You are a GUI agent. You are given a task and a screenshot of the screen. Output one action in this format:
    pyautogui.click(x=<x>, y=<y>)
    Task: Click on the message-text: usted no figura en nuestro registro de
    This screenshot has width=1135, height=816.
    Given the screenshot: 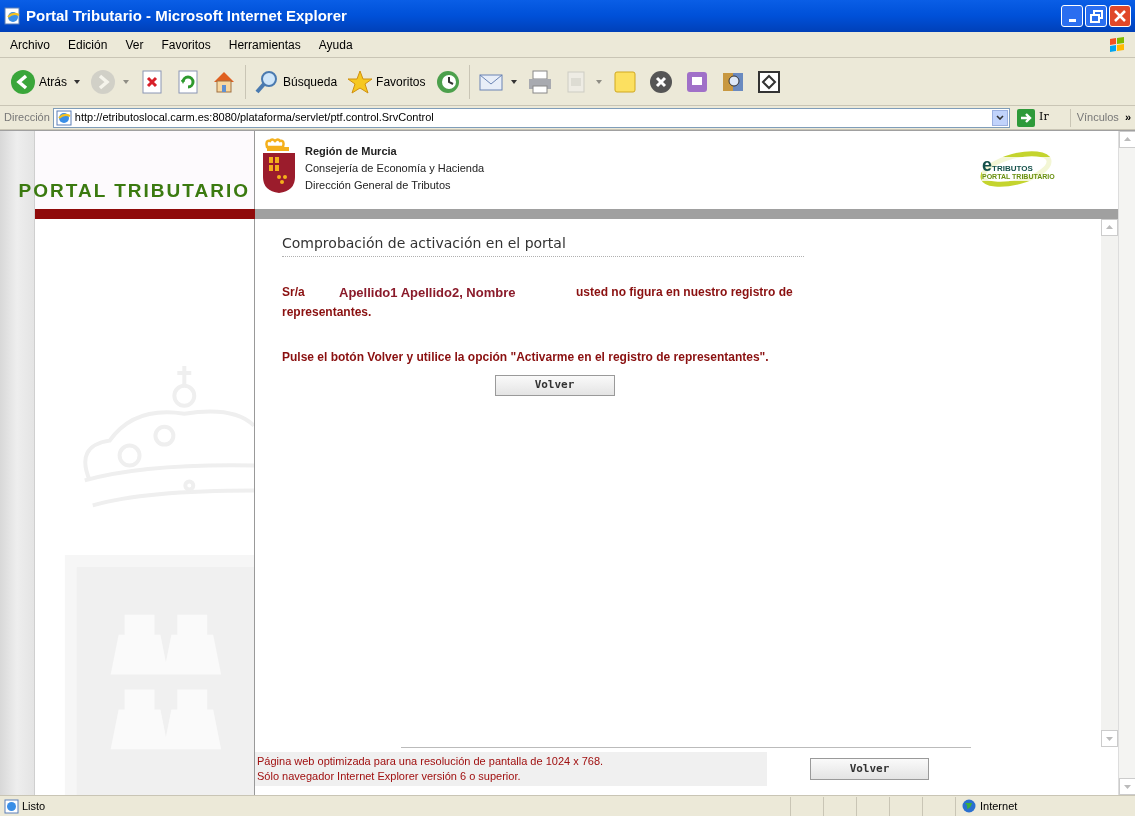 What is the action you would take?
    pyautogui.click(x=684, y=292)
    